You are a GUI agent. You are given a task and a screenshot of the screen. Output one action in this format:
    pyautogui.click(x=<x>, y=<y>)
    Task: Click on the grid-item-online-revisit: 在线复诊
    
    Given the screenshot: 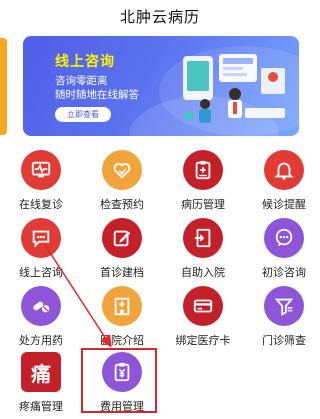 What is the action you would take?
    pyautogui.click(x=40, y=185)
    